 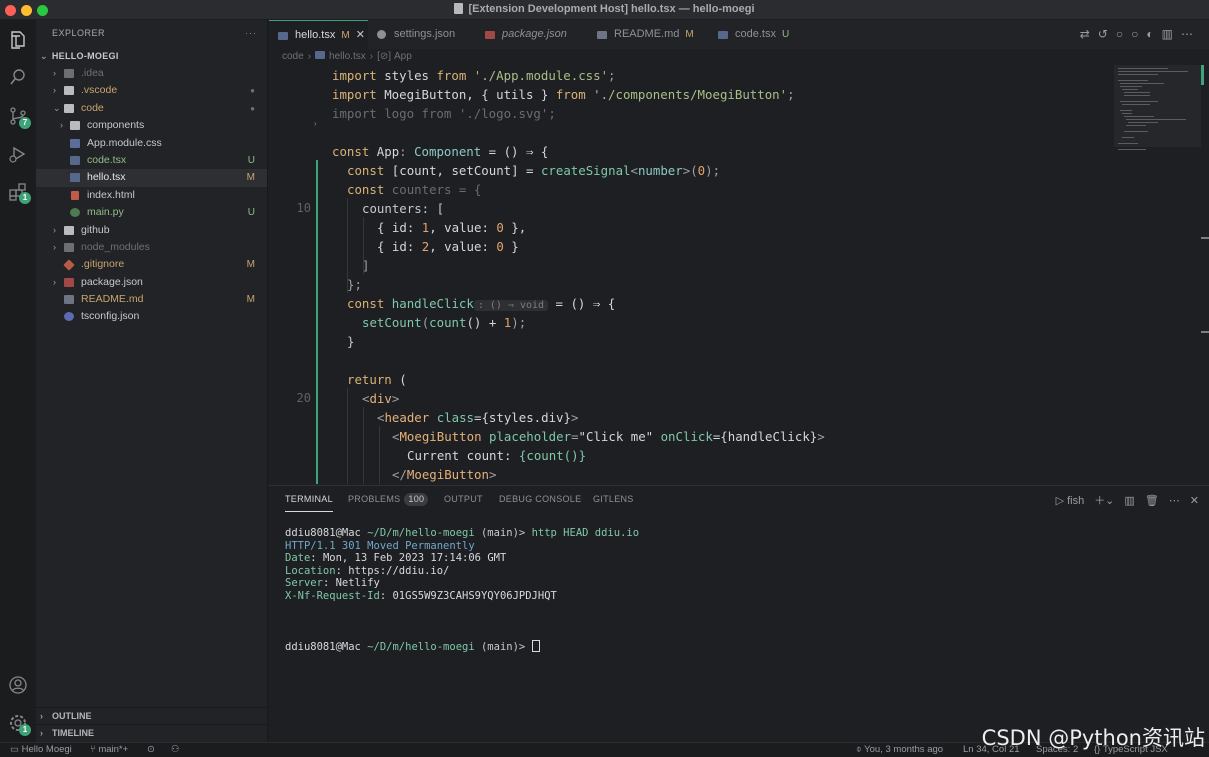 I want to click on panel-tab-problems: PROBLEMS 100, so click(x=388, y=499).